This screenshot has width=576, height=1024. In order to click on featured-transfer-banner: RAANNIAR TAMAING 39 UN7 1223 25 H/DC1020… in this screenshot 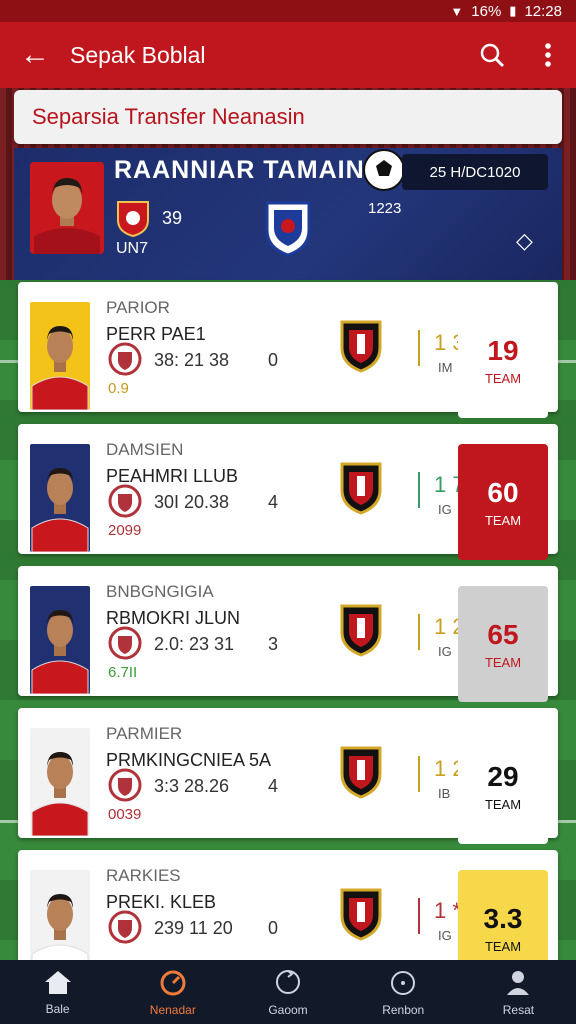, I will do `click(288, 214)`.